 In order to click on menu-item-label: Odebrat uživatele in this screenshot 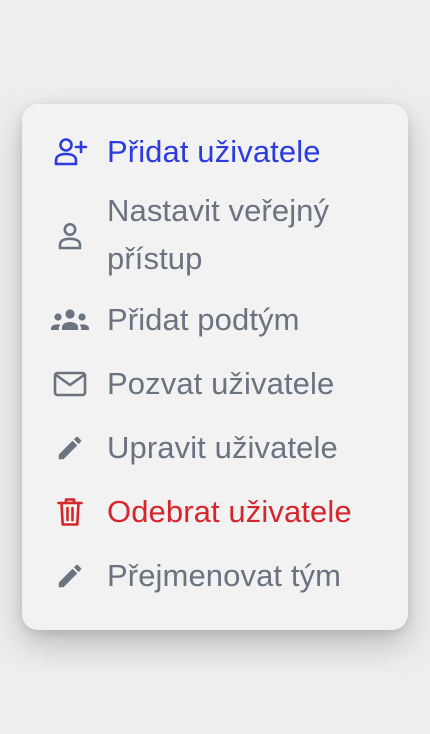, I will do `click(229, 511)`.